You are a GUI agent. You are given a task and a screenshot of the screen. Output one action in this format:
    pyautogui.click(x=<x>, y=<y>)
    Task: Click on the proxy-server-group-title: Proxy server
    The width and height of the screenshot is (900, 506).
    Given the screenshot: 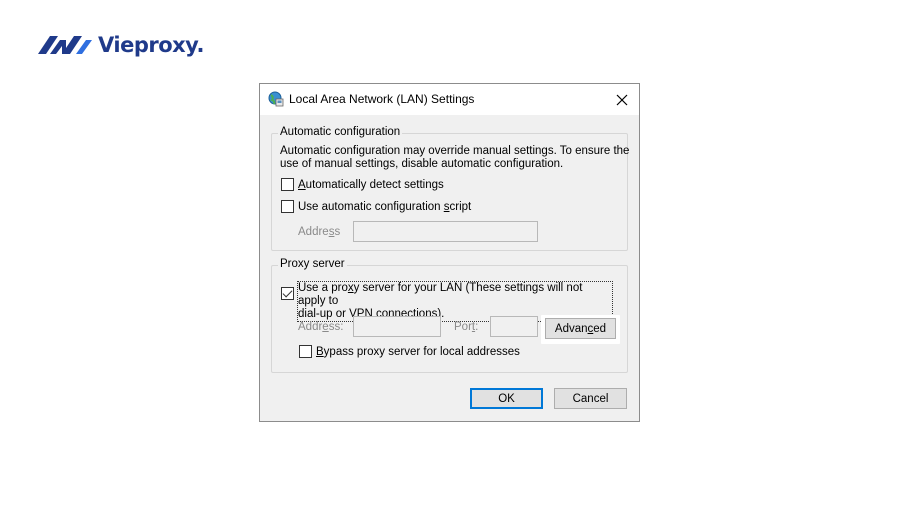 What is the action you would take?
    pyautogui.click(x=312, y=264)
    